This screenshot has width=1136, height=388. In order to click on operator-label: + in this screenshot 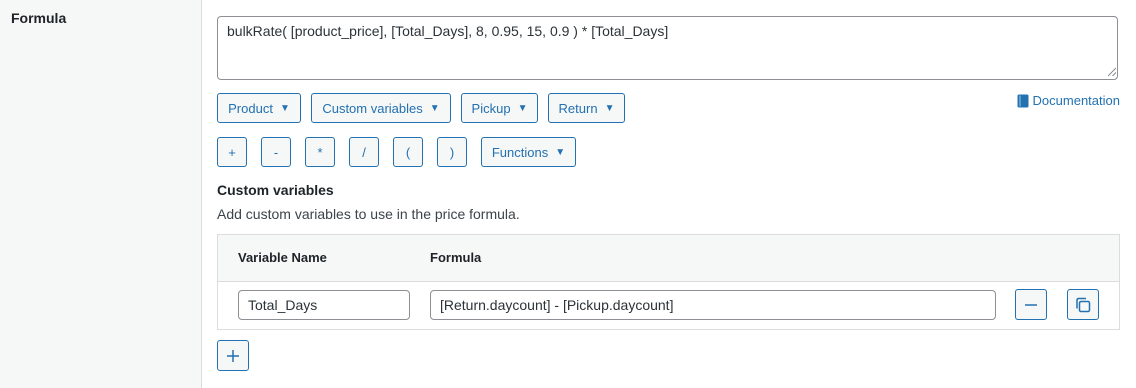, I will do `click(232, 152)`.